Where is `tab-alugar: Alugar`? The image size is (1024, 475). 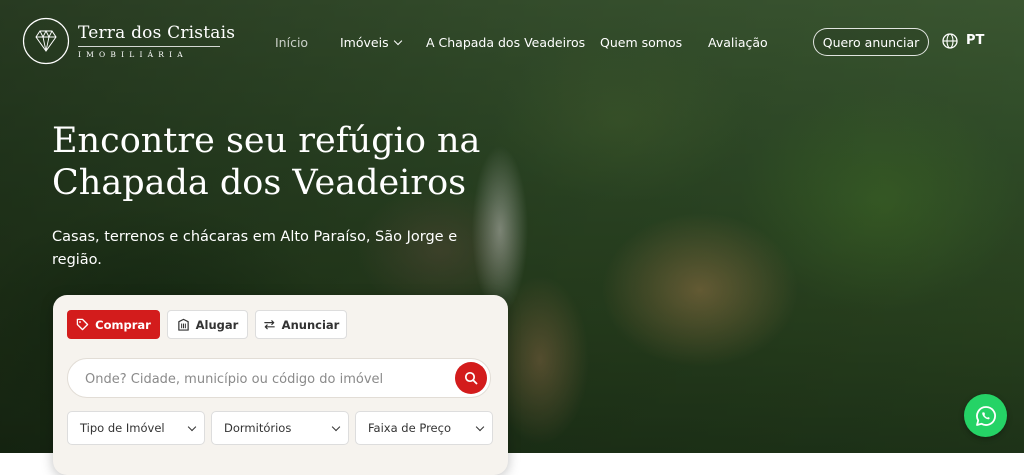 tab-alugar: Alugar is located at coordinates (207, 324).